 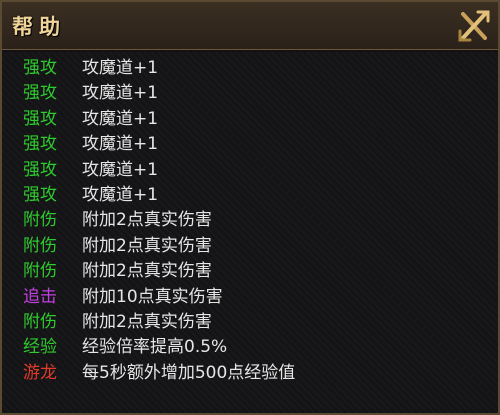 I want to click on help-row: 追击 附加10点真实伤害, so click(x=242, y=297).